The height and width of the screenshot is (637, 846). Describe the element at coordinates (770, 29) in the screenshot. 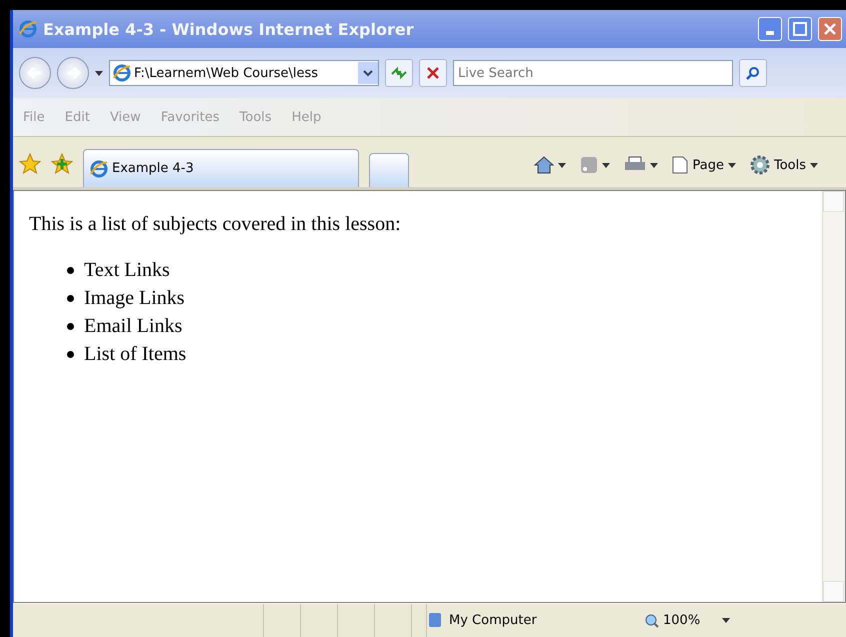

I see `minimize-button` at that location.